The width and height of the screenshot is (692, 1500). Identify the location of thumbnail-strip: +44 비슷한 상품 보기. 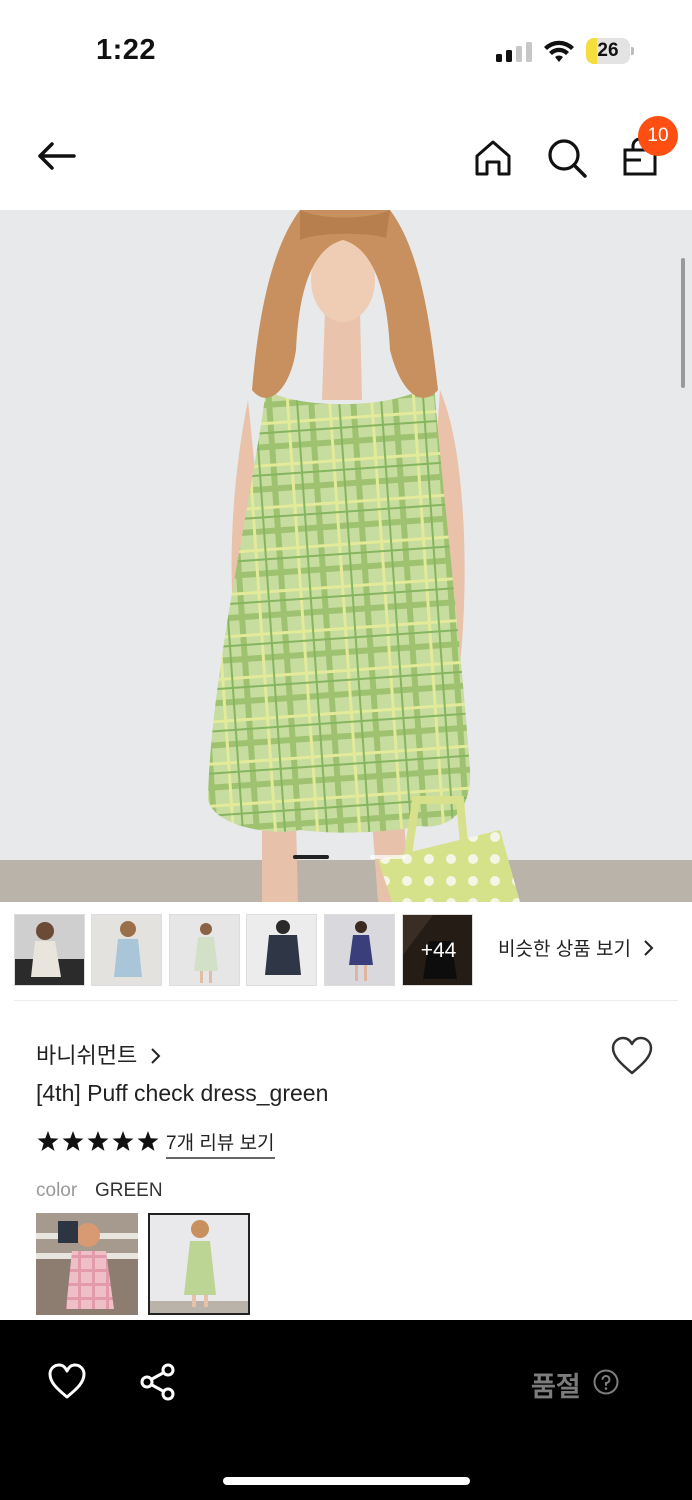
(346, 950).